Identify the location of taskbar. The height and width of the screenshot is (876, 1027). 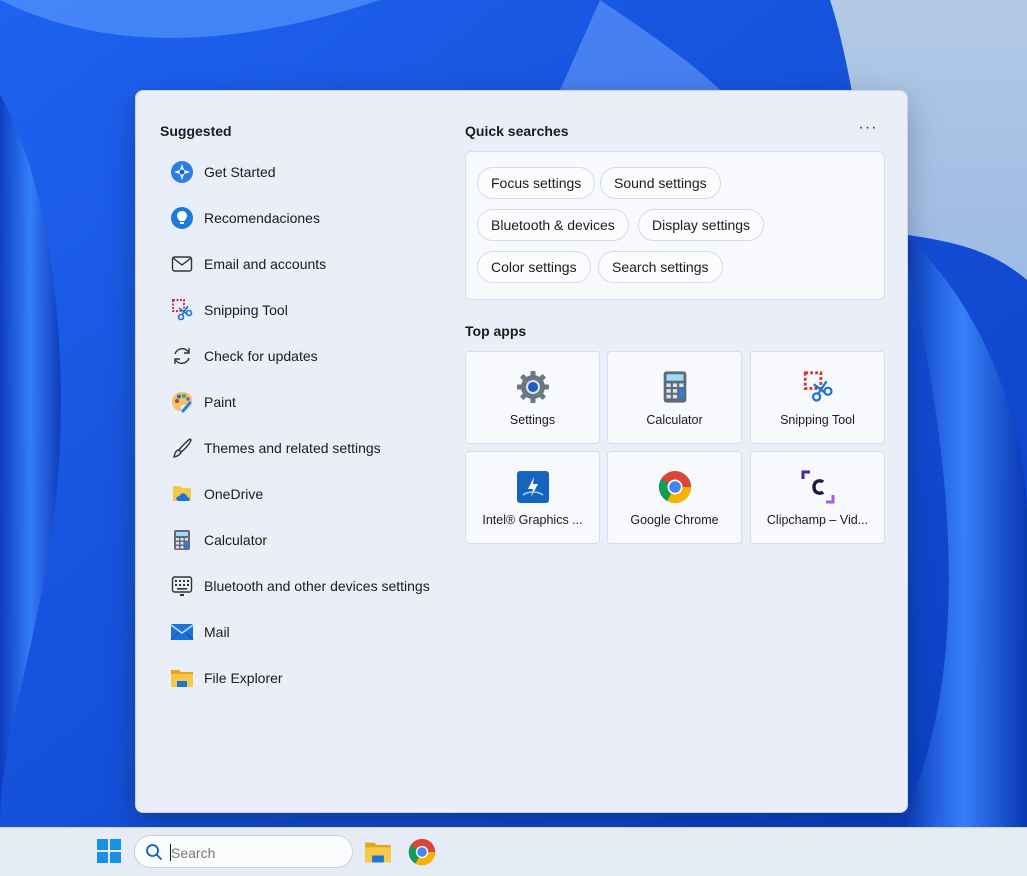
(513, 851).